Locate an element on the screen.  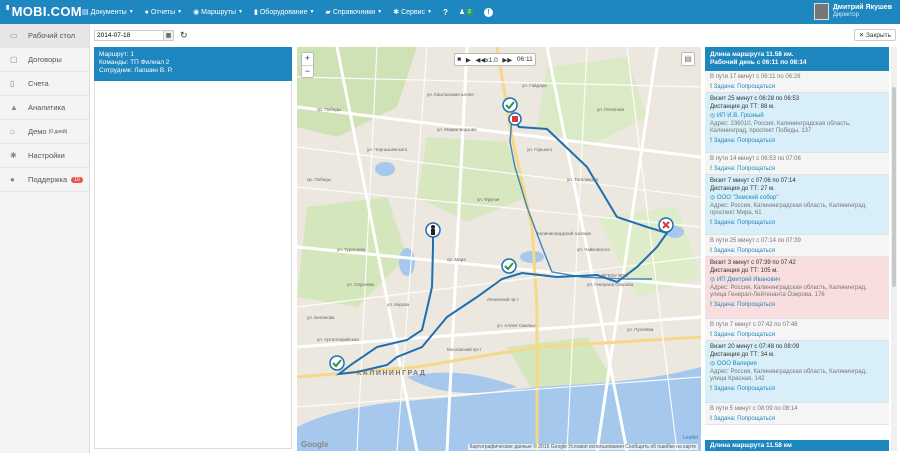
timeline-scrollbar is located at coordinates (894, 249).